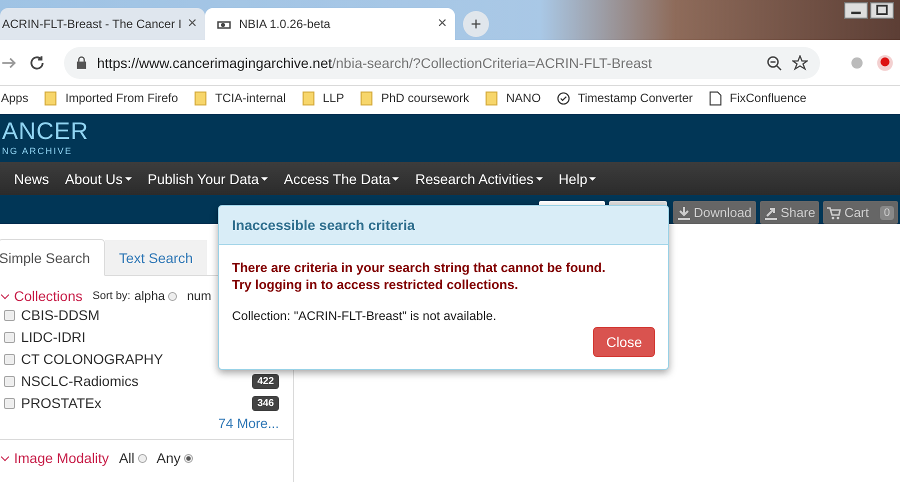 Image resolution: width=900 pixels, height=482 pixels. I want to click on site-logo: ANCER NG ARCHIVE, so click(45, 138).